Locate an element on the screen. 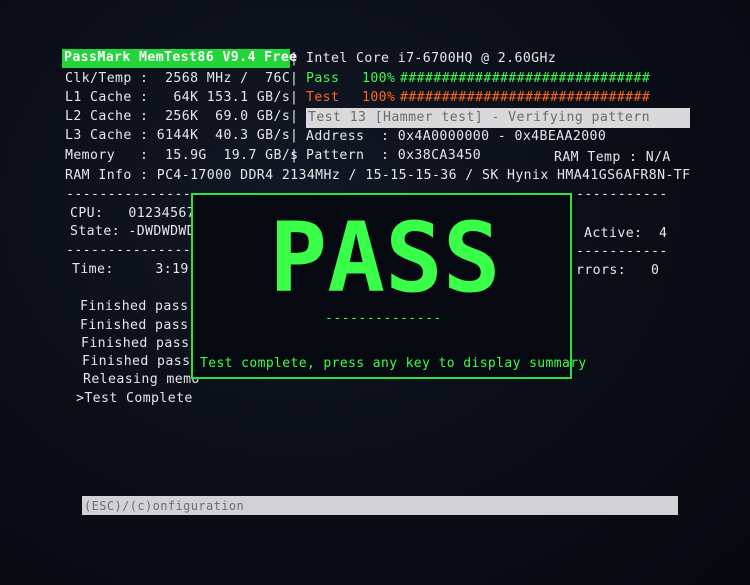  elapsed-time: Time: 3:19: is located at coordinates (135, 269).